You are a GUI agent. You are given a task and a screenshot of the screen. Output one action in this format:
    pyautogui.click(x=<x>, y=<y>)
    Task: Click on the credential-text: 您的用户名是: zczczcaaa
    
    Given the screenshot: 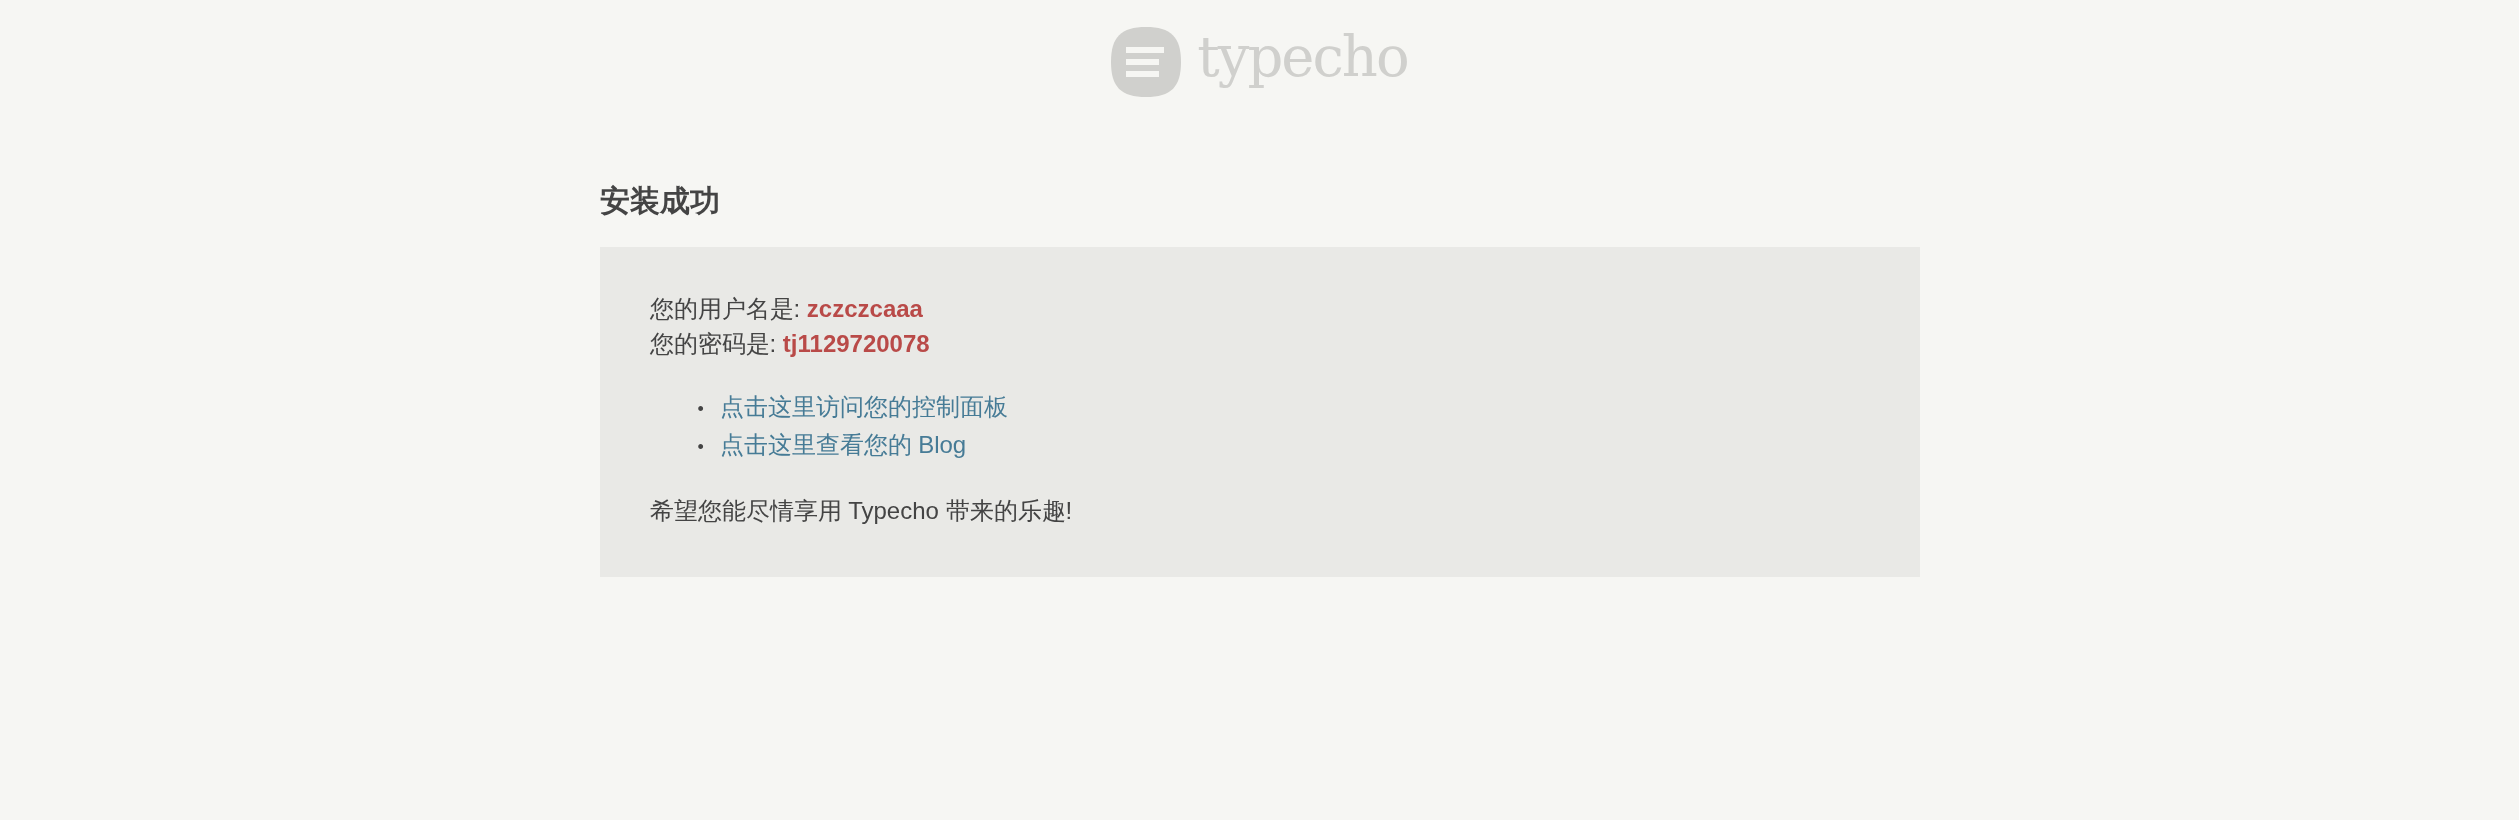 What is the action you would take?
    pyautogui.click(x=786, y=309)
    